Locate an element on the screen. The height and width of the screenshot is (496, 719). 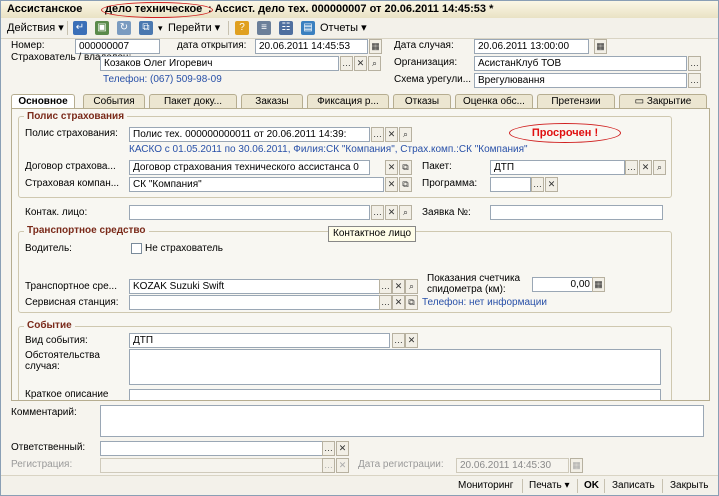
refresh-icon: ↻ is located at coordinates (124, 28).